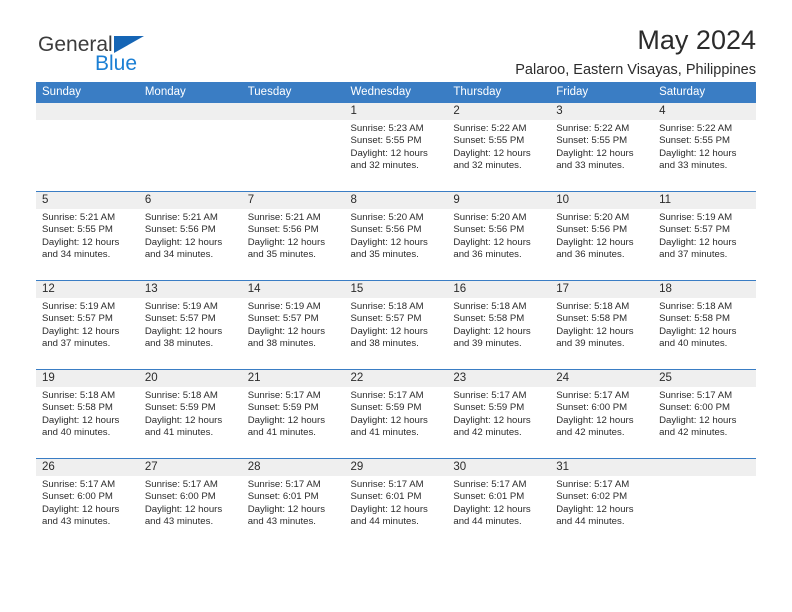 This screenshot has height=612, width=792. I want to click on day-number, so click(704, 467).